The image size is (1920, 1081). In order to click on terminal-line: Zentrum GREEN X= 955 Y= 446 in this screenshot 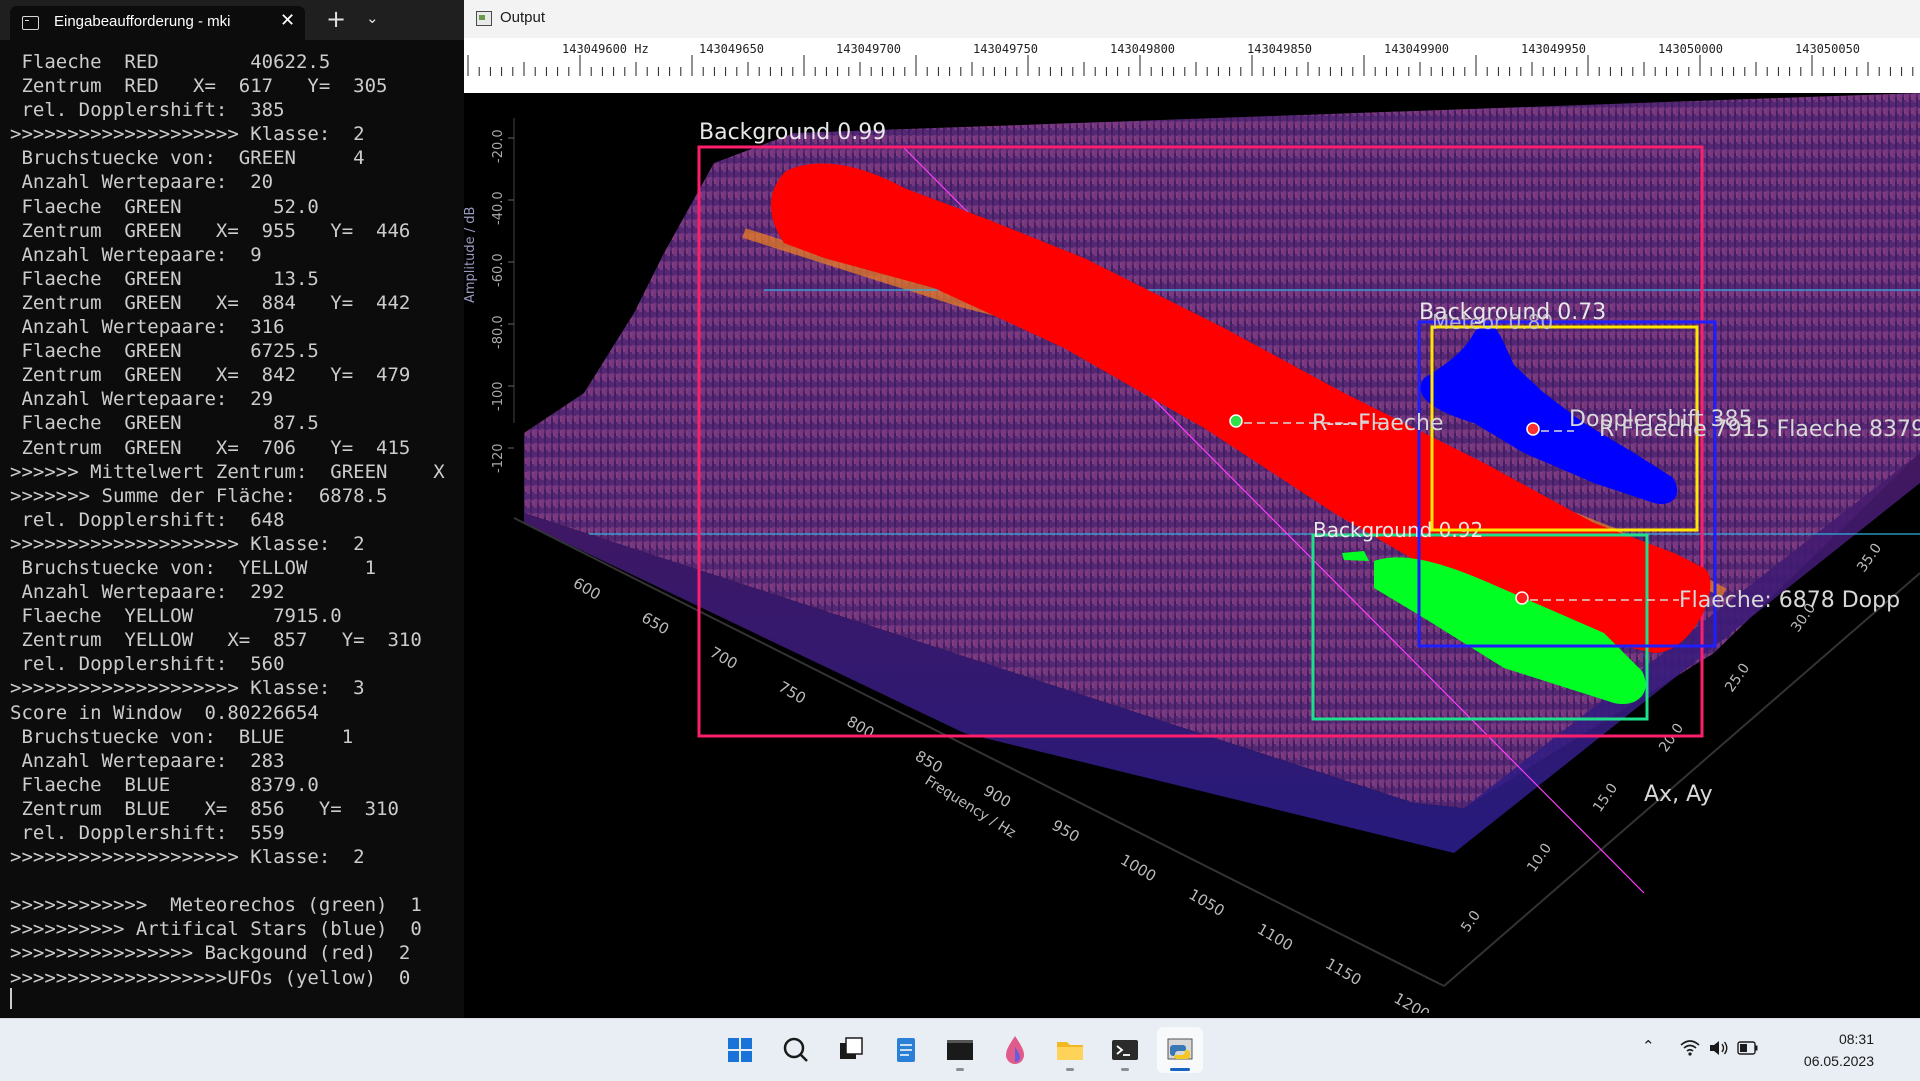, I will do `click(210, 230)`.